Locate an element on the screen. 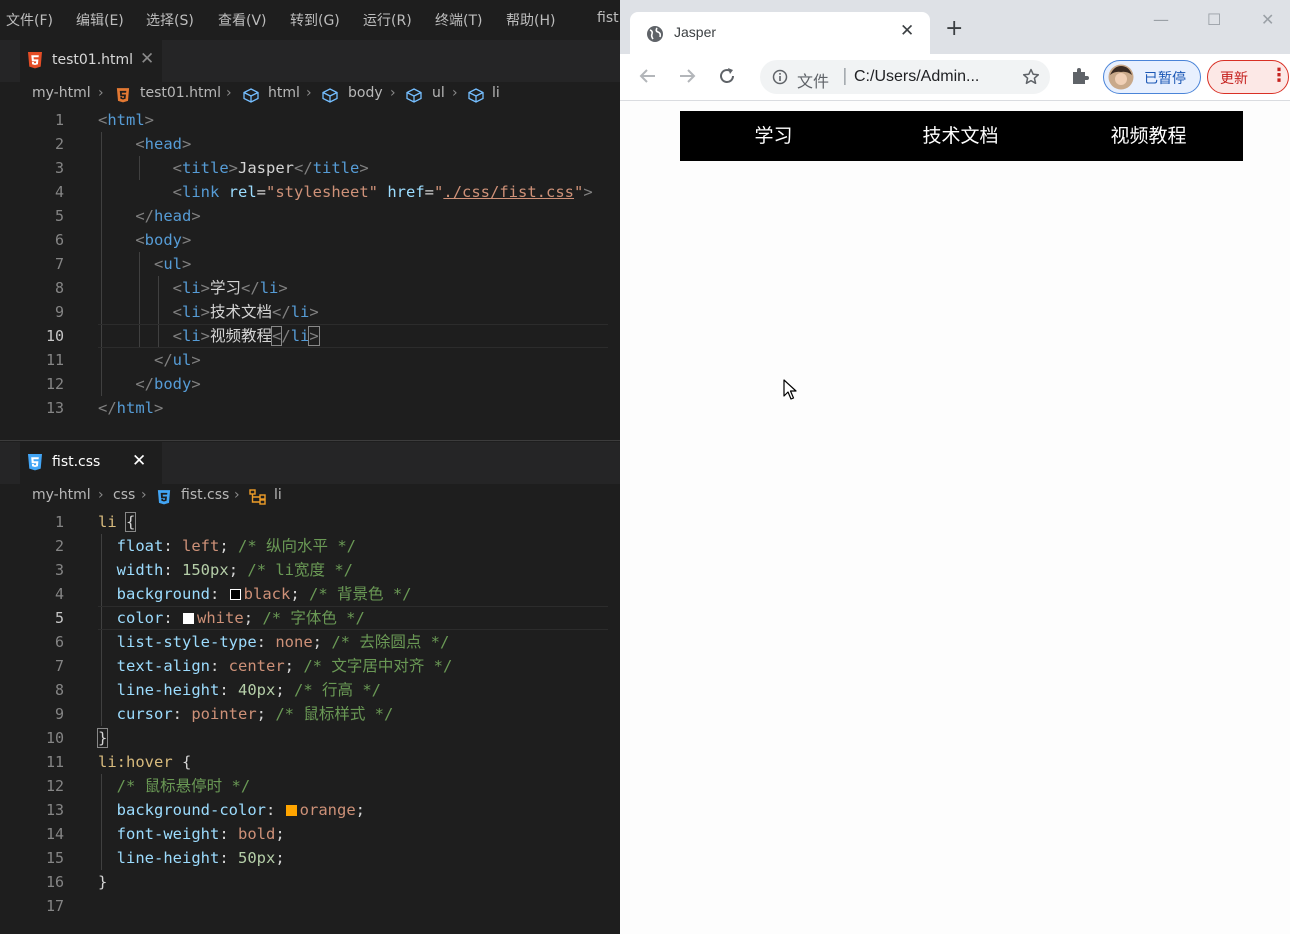  code-line: 8 <li>学习</li> is located at coordinates (171, 288).